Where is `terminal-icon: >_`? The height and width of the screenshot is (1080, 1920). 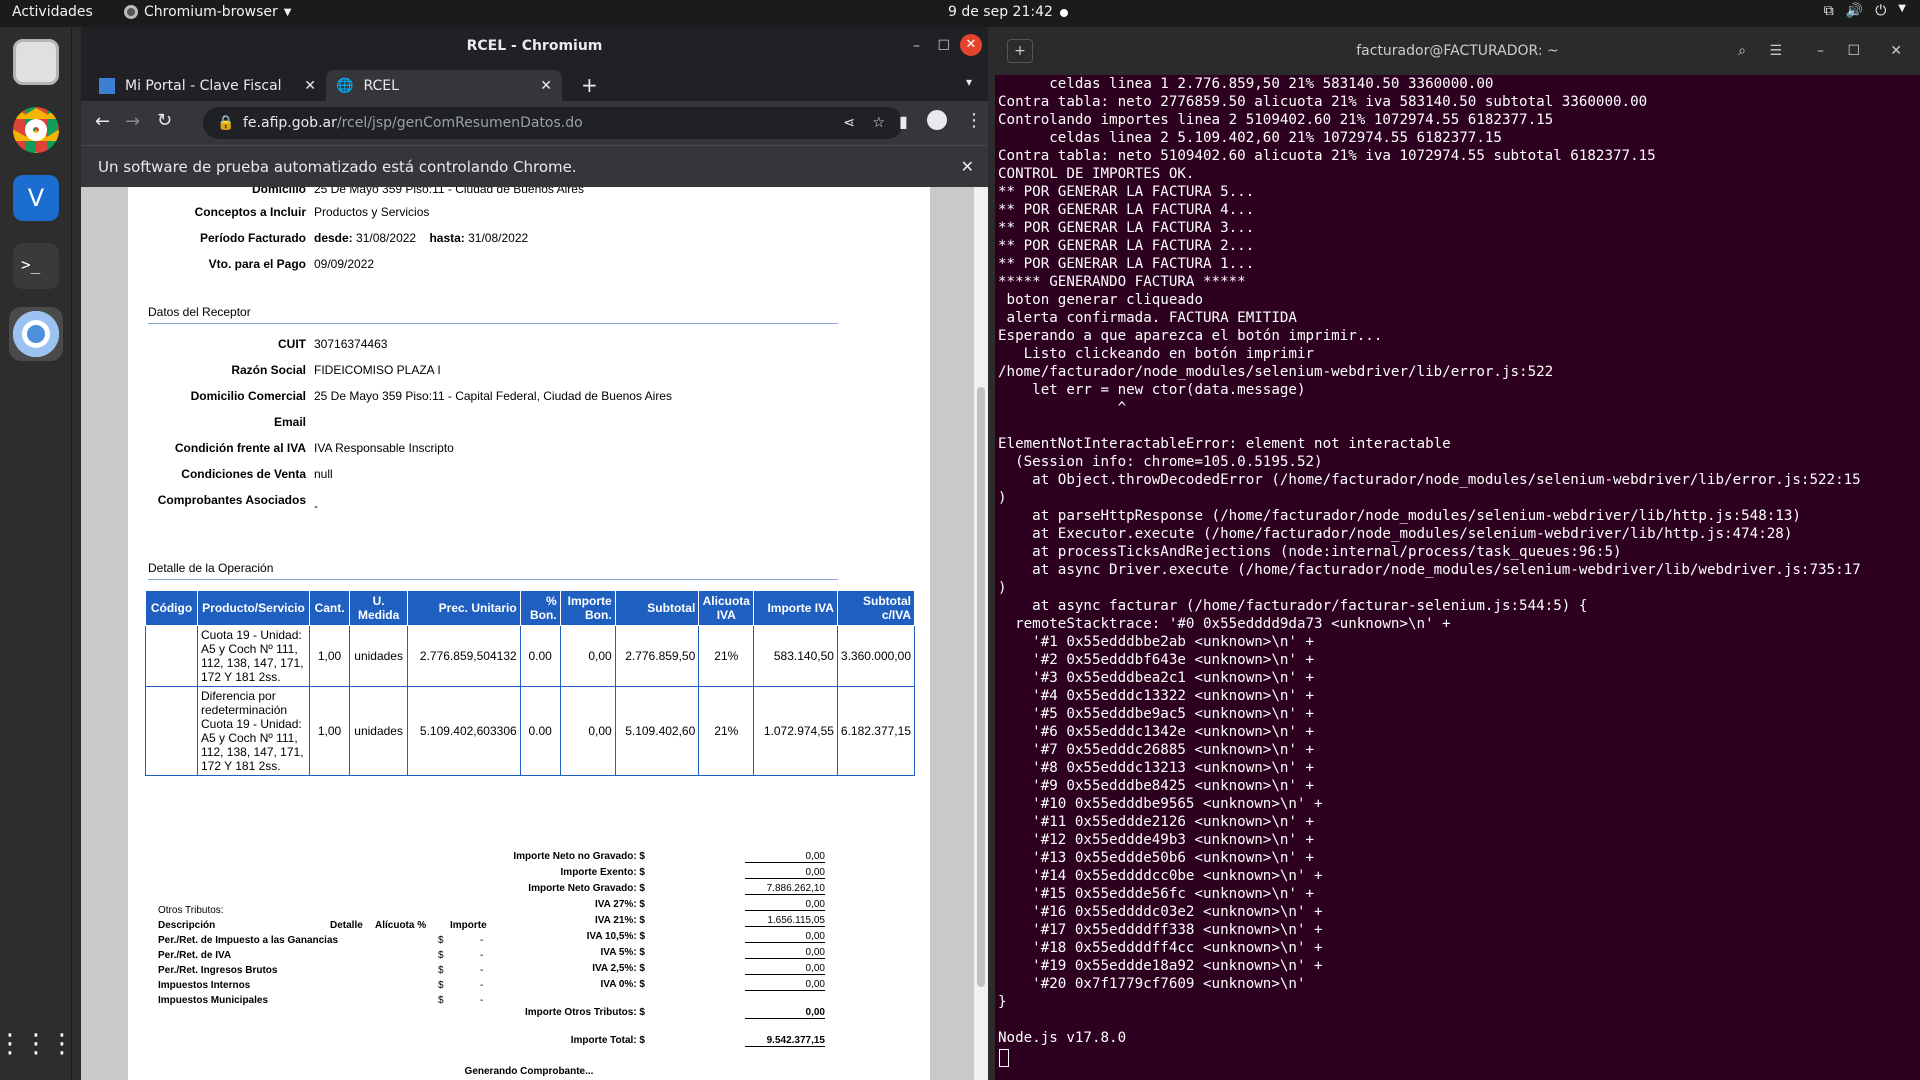
terminal-icon: >_ is located at coordinates (36, 266).